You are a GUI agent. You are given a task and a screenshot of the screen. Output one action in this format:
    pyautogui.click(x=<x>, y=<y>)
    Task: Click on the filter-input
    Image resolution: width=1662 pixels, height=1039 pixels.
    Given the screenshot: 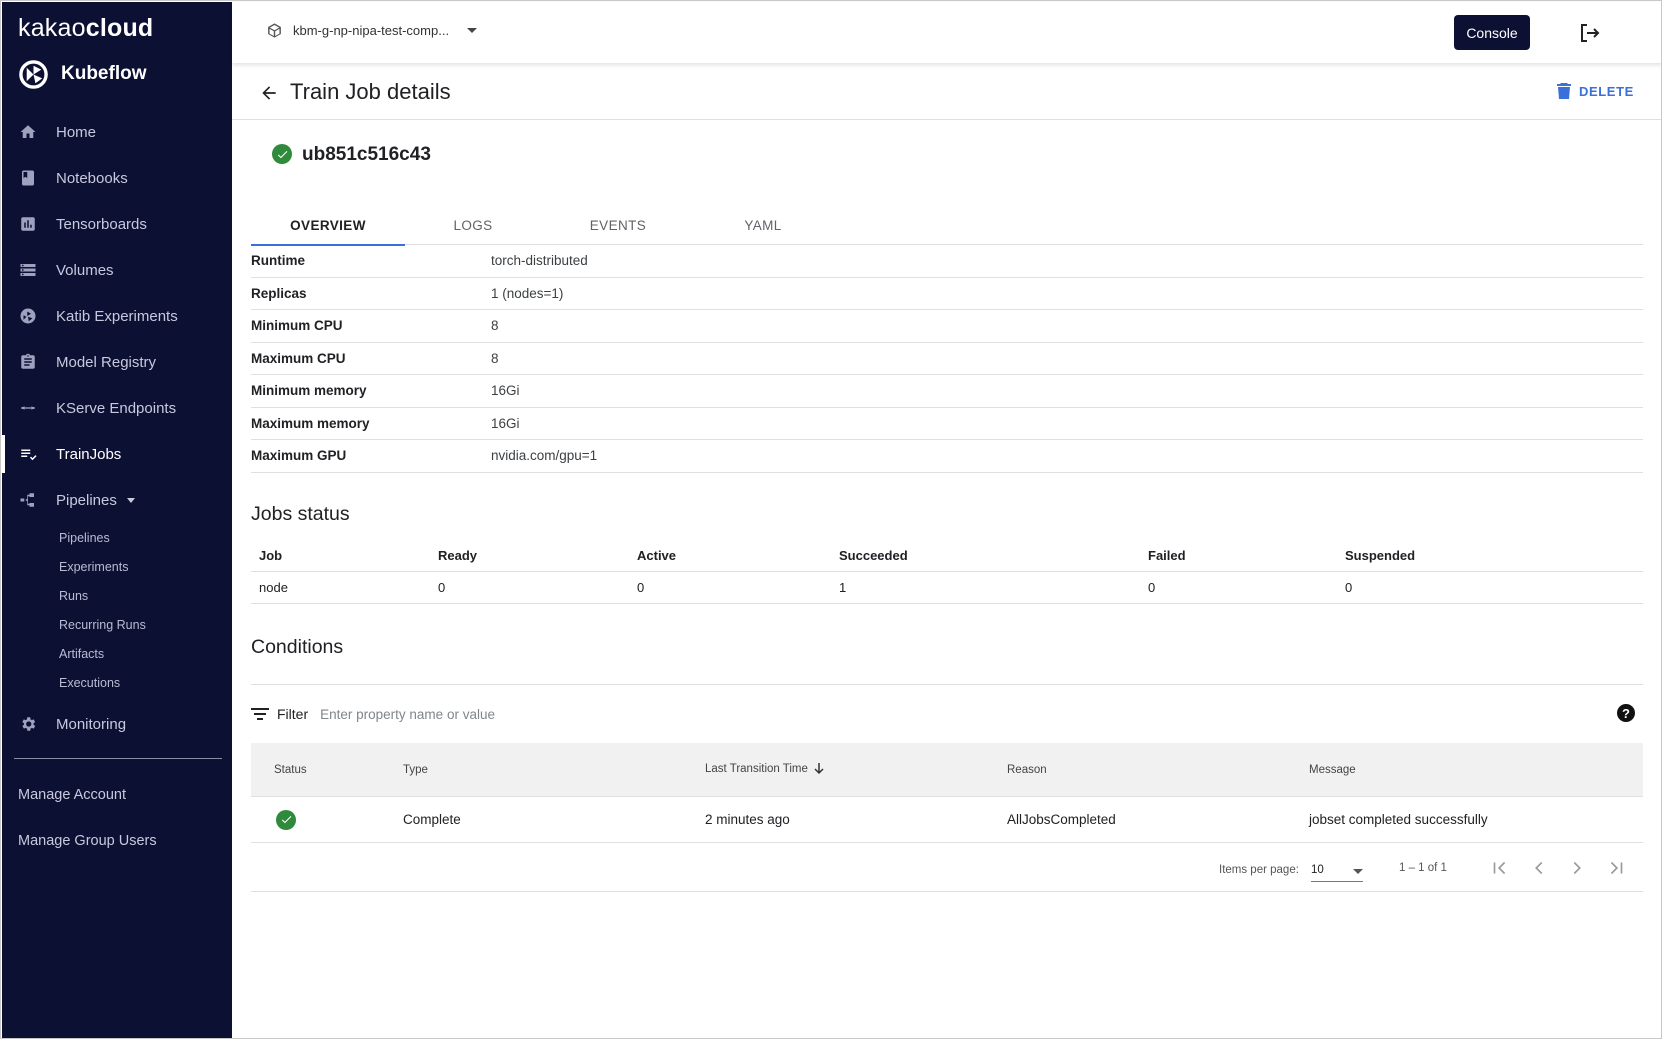 What is the action you would take?
    pyautogui.click(x=520, y=714)
    